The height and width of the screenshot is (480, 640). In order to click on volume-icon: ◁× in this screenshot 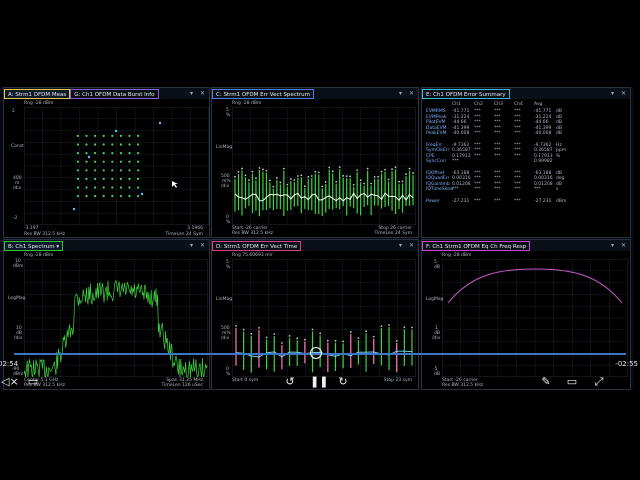, I will do `click(10, 381)`.